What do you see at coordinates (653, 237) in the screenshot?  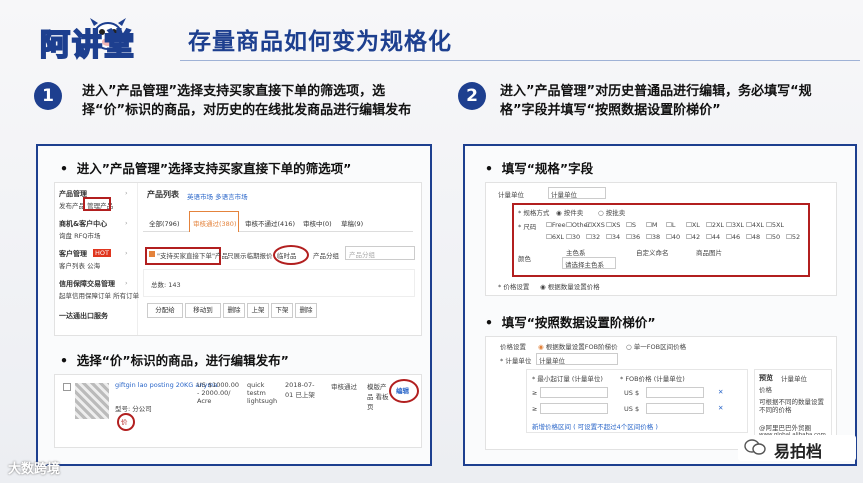 I see `size-option: ☐38` at bounding box center [653, 237].